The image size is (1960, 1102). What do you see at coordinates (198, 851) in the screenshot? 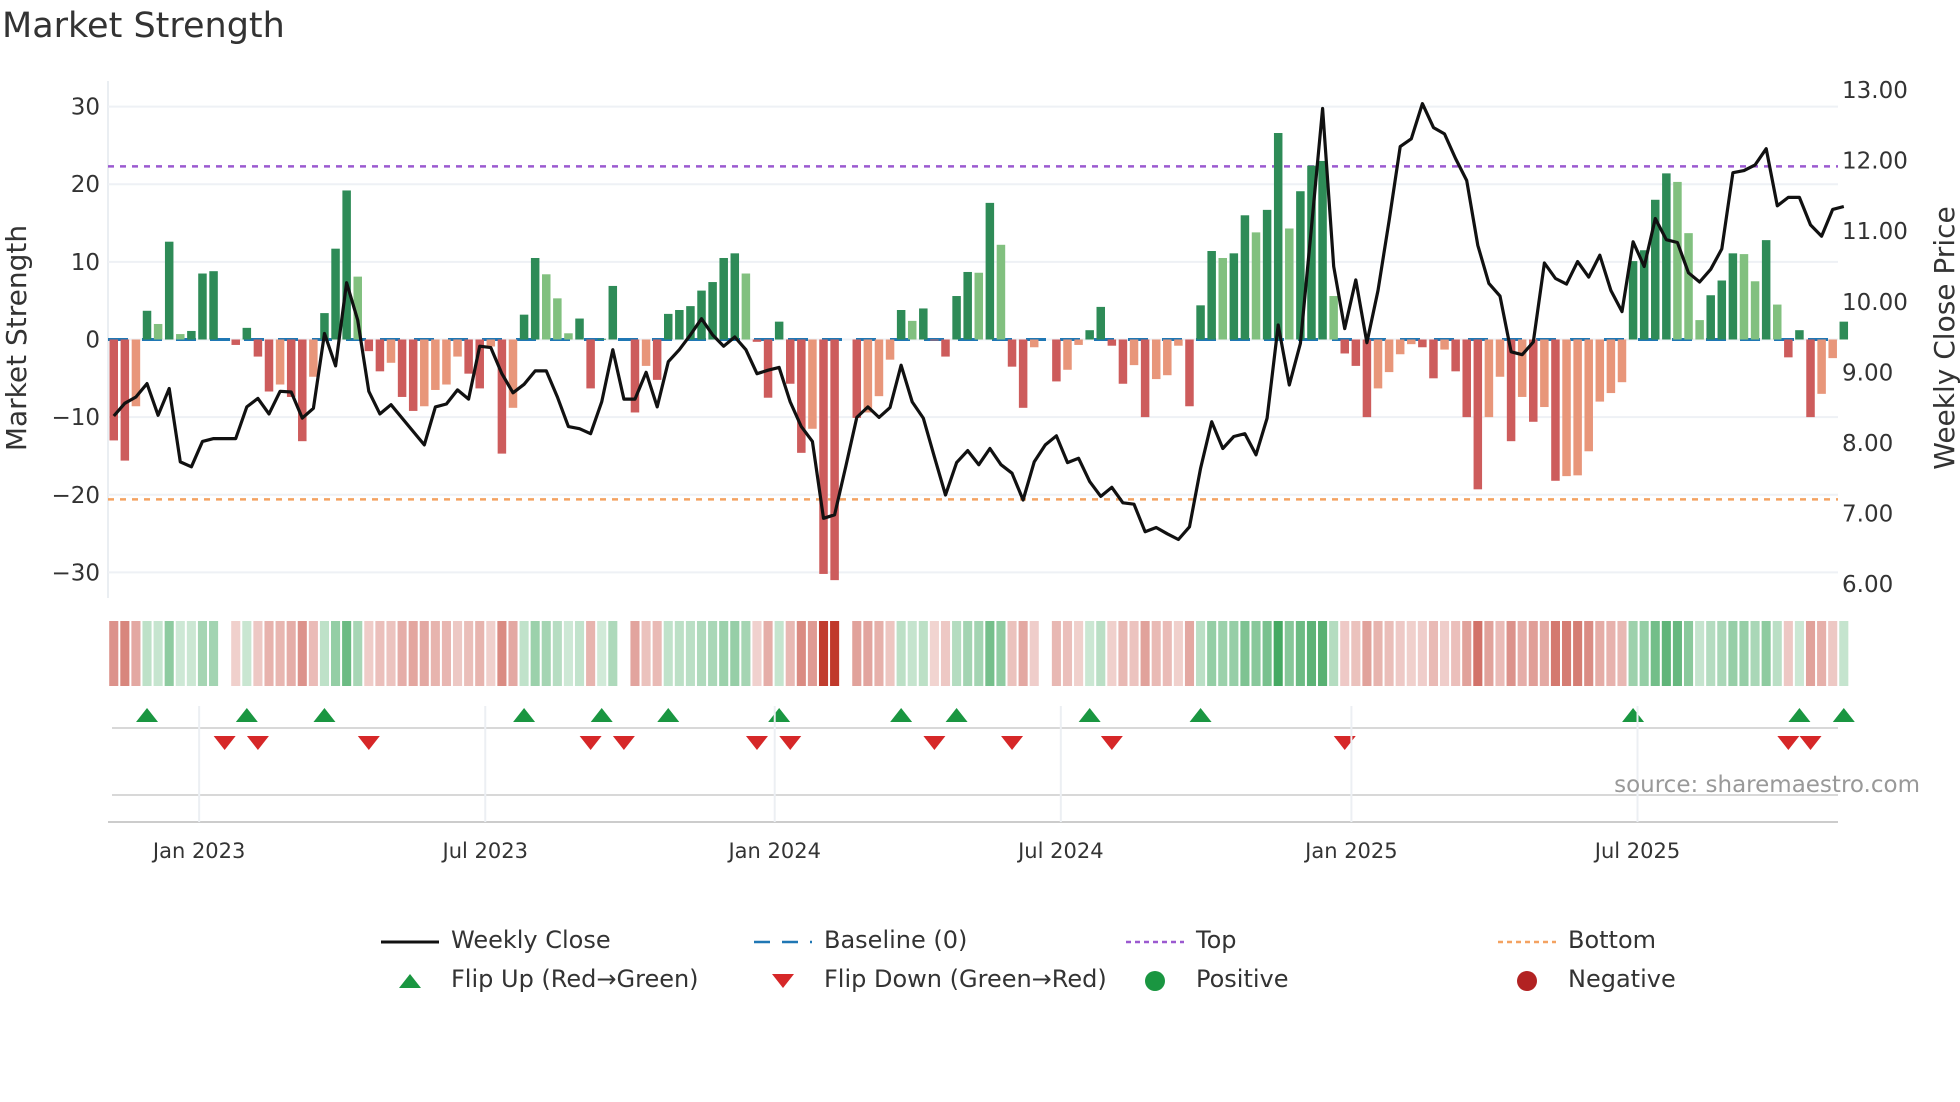
I see `x-tick-label: Jan 2023` at bounding box center [198, 851].